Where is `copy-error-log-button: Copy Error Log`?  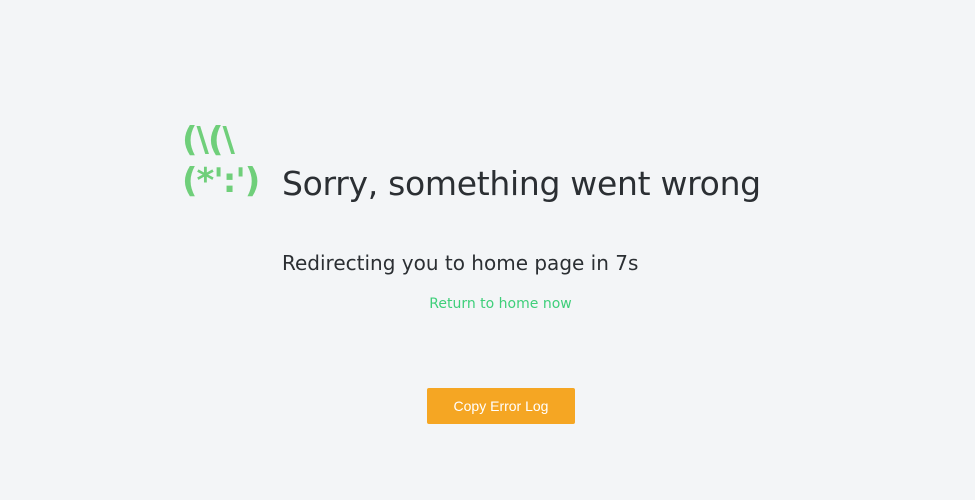
copy-error-log-button: Copy Error Log is located at coordinates (501, 406).